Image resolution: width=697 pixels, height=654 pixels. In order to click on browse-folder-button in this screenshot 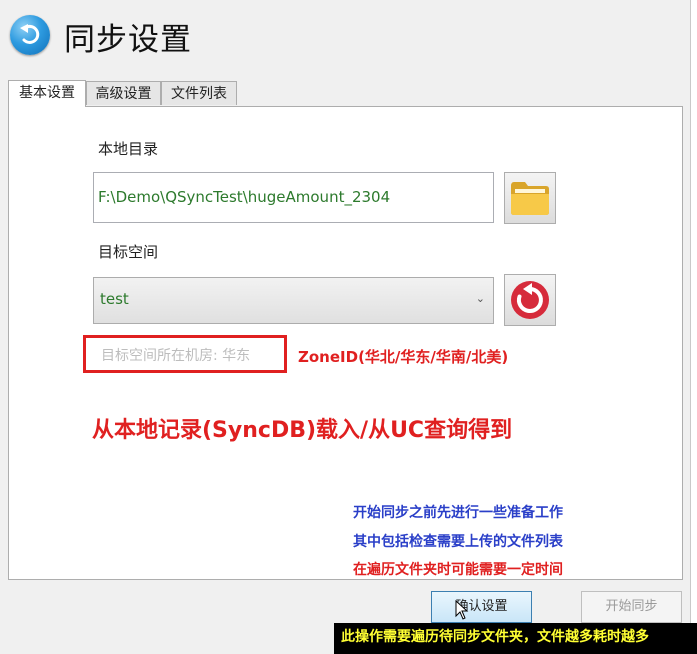, I will do `click(530, 198)`.